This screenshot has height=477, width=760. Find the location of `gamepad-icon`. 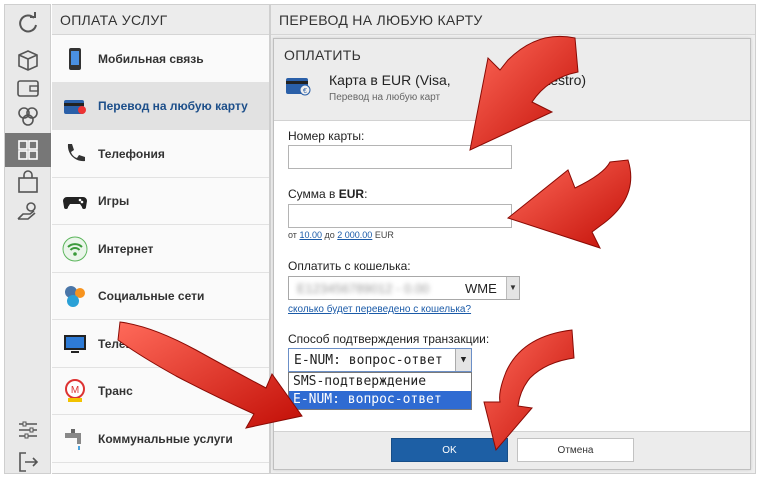

gamepad-icon is located at coordinates (75, 201).